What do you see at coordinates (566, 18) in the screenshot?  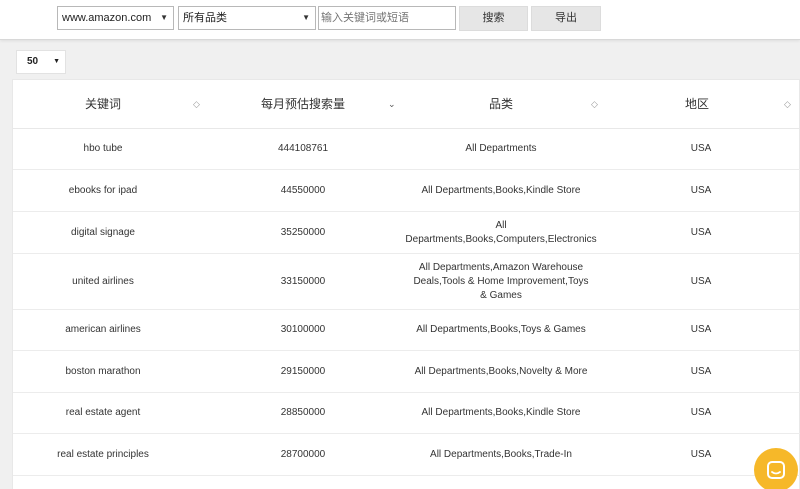 I see `export-button: 导出` at bounding box center [566, 18].